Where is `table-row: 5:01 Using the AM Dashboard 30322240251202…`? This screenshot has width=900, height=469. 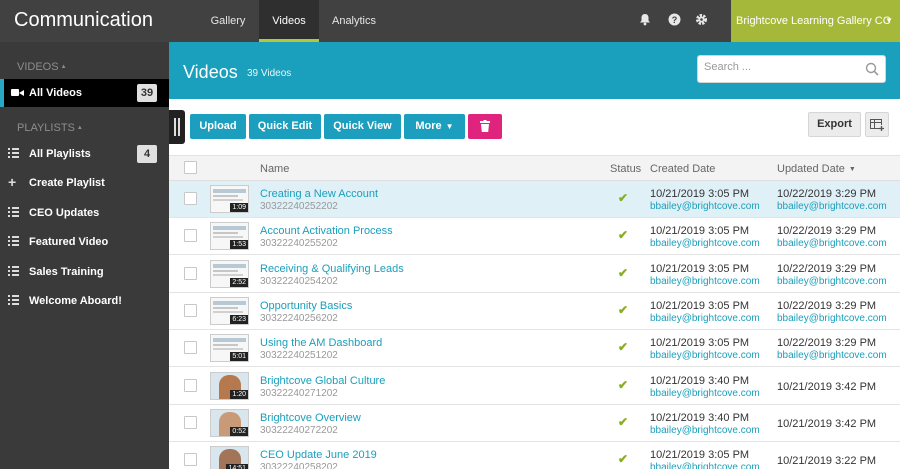
table-row: 5:01 Using the AM Dashboard 30322240251202… is located at coordinates (534, 349).